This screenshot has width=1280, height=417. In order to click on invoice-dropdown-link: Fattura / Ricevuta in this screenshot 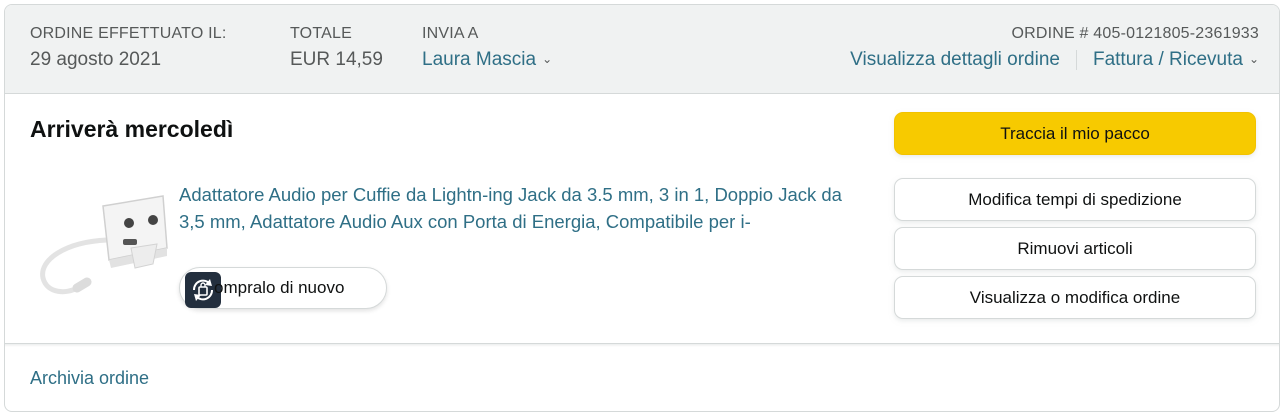, I will do `click(1168, 59)`.